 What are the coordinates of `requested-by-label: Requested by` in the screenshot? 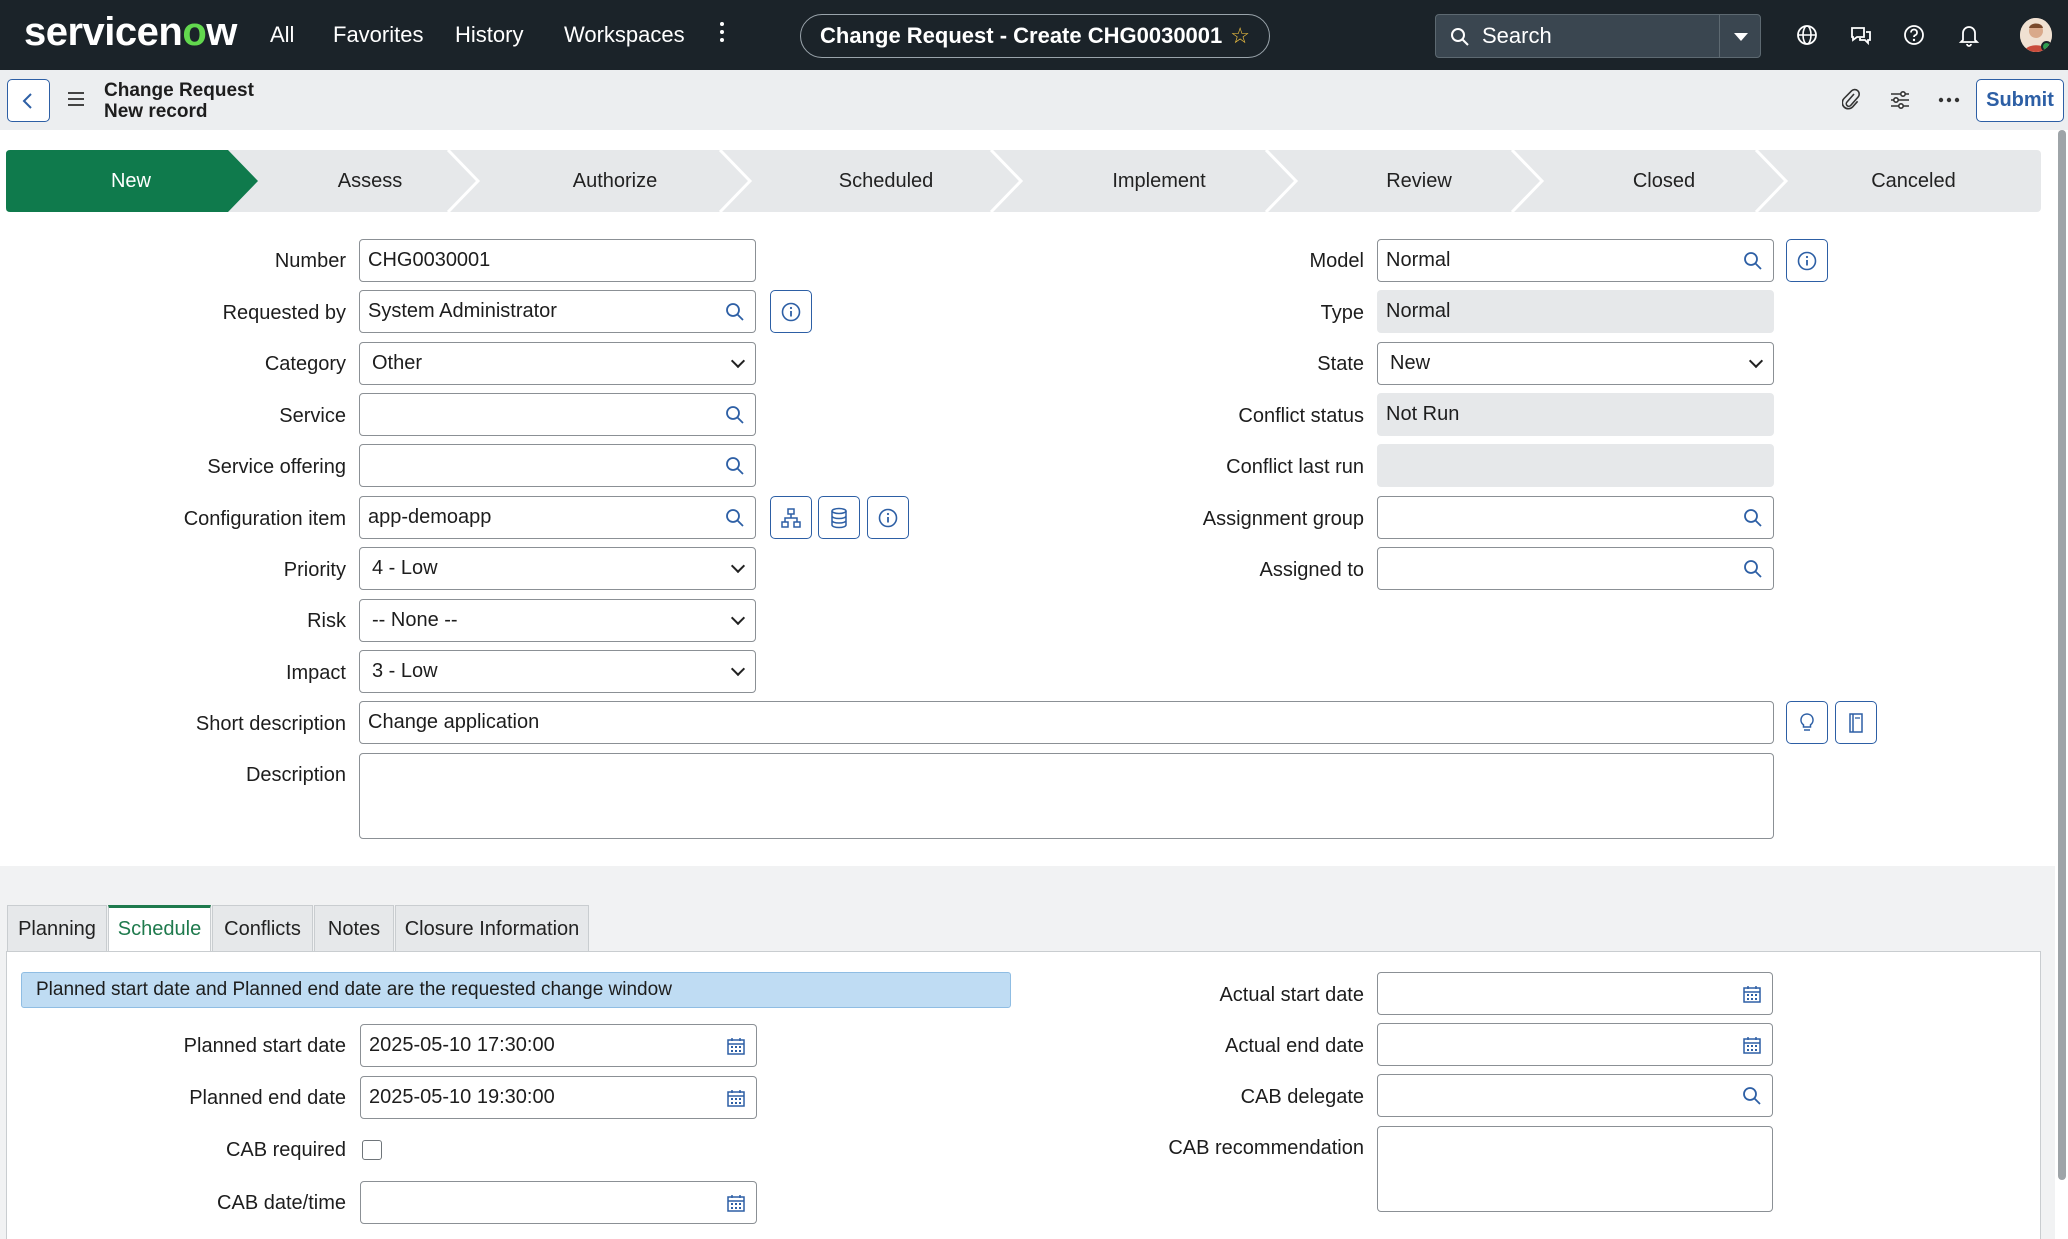 It's located at (284, 313).